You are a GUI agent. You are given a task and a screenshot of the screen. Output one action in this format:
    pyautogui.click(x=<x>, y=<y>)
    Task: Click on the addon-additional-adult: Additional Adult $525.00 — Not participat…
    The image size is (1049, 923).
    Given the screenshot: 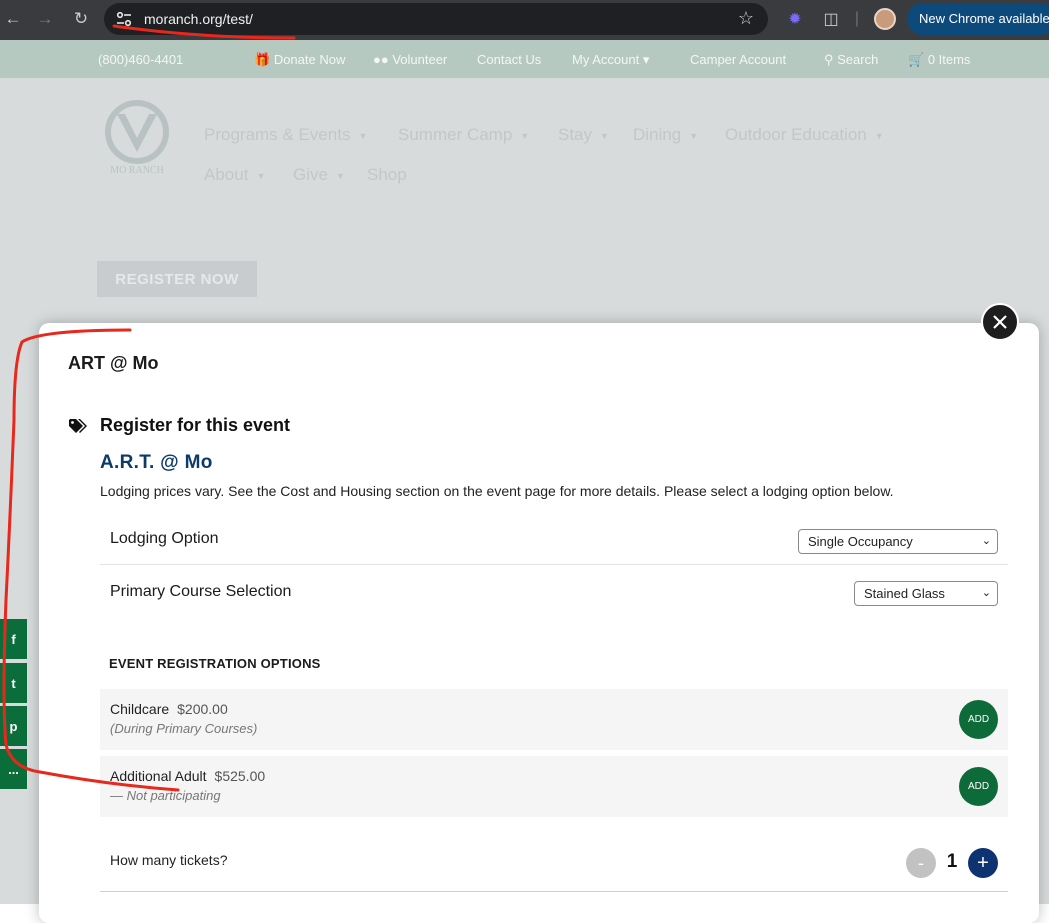 What is the action you would take?
    pyautogui.click(x=554, y=786)
    